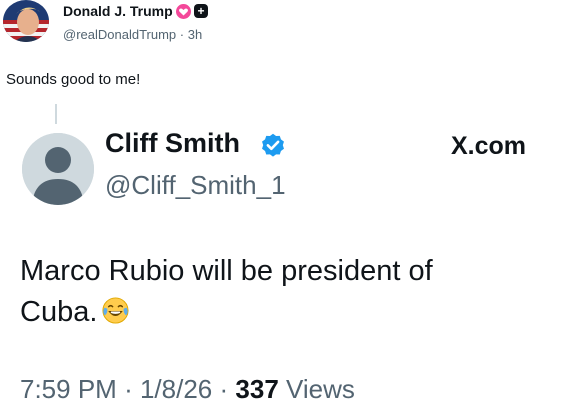 Image resolution: width=578 pixels, height=420 pixels. Describe the element at coordinates (176, 389) in the screenshot. I see `quoted-date: 1/8/26` at that location.